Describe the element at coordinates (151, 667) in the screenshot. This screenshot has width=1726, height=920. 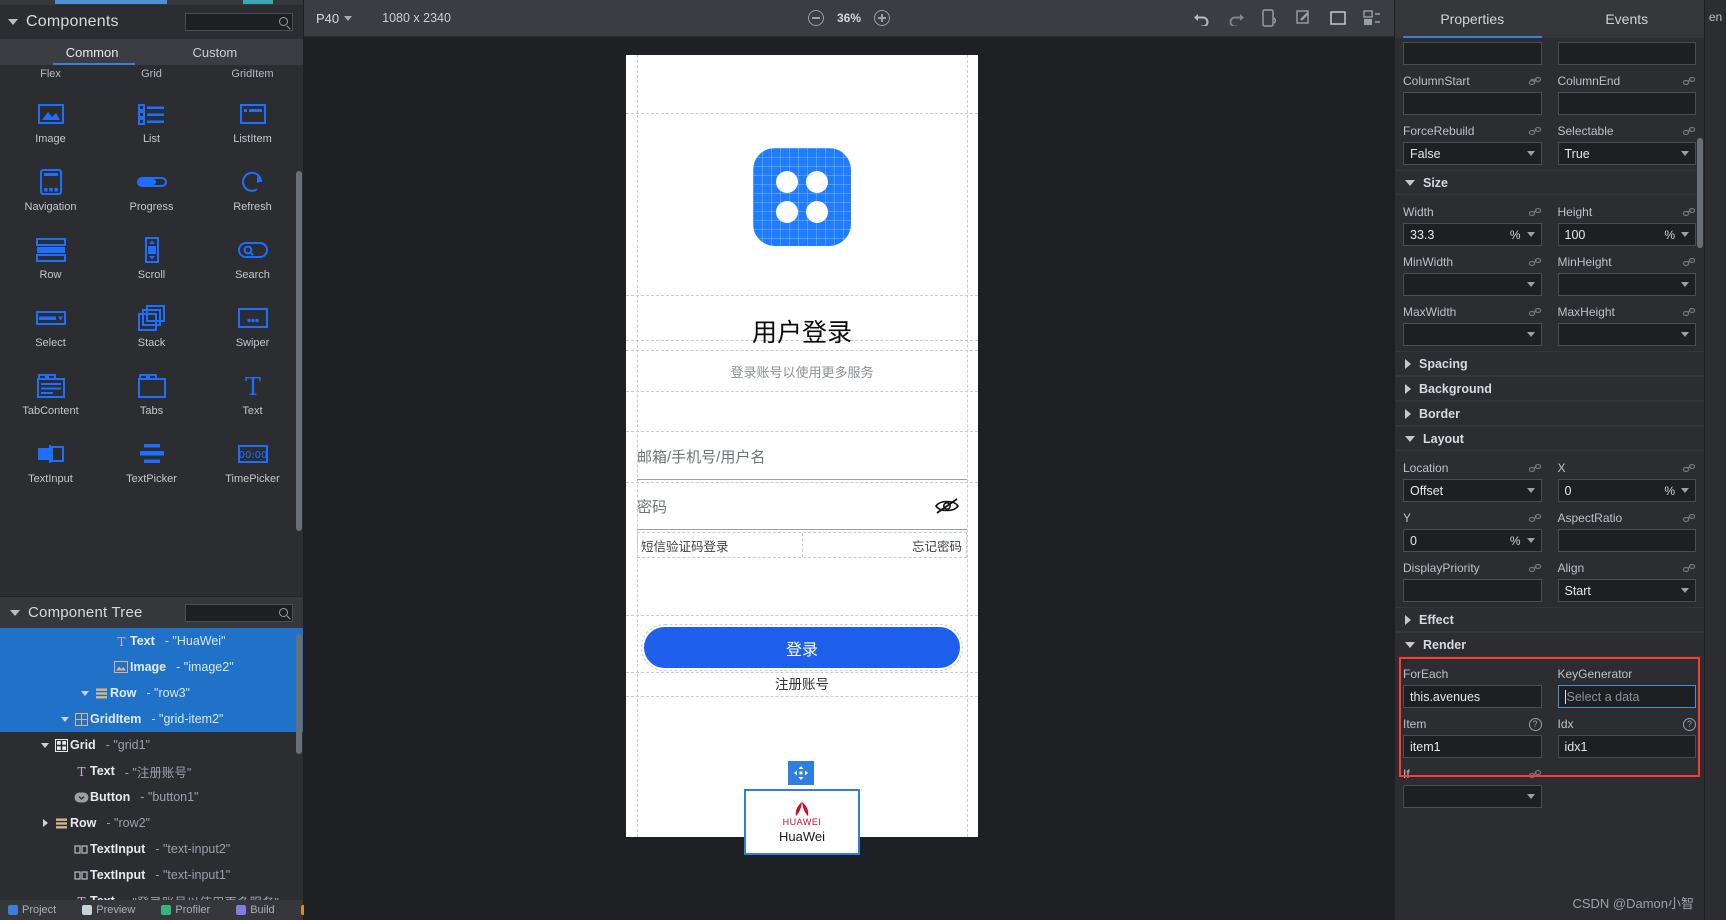
I see `tree-row-image: Image - "image2"` at that location.